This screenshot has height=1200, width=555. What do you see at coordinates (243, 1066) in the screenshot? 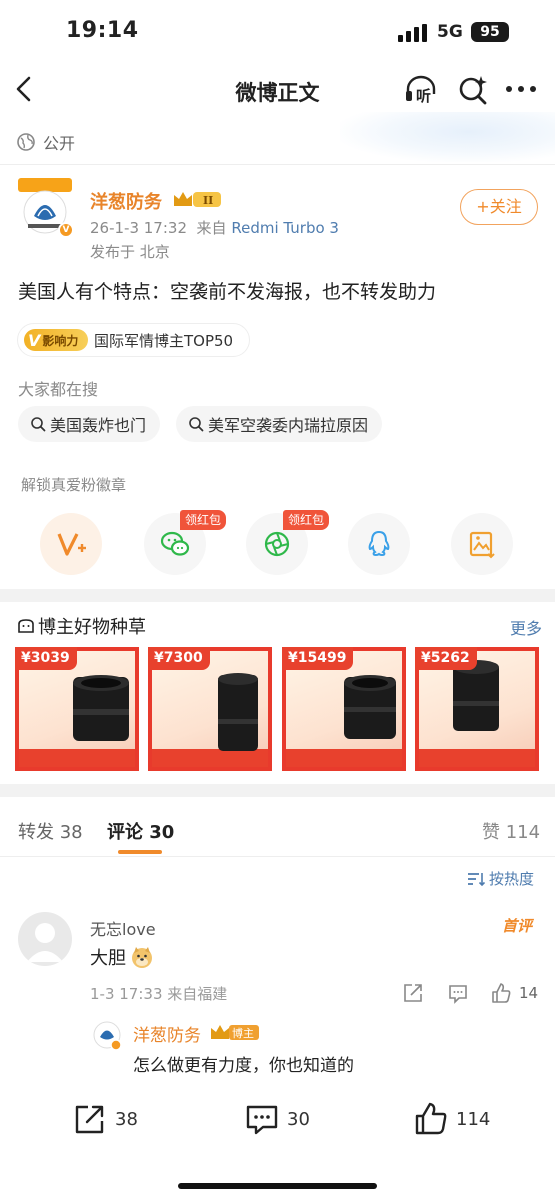
I see `reply-body: 怎么做更有力度，你也知道的` at bounding box center [243, 1066].